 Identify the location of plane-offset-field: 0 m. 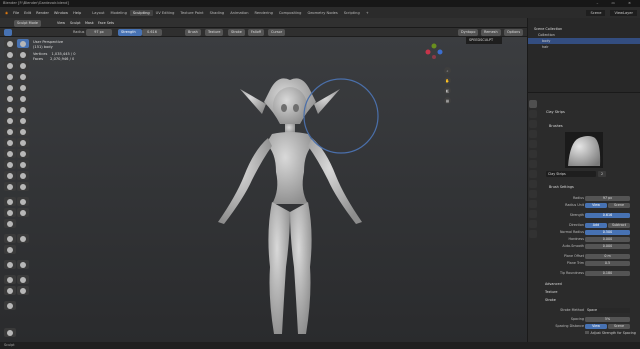
(607, 256).